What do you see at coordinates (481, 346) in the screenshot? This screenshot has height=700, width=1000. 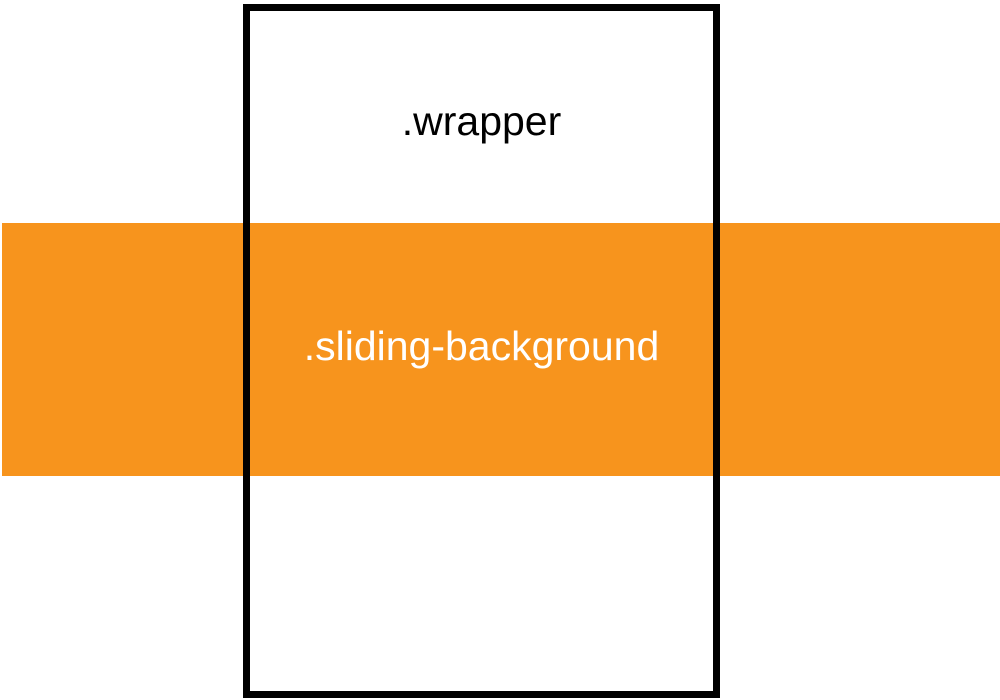 I see `sliding-background-label: .sliding-background` at bounding box center [481, 346].